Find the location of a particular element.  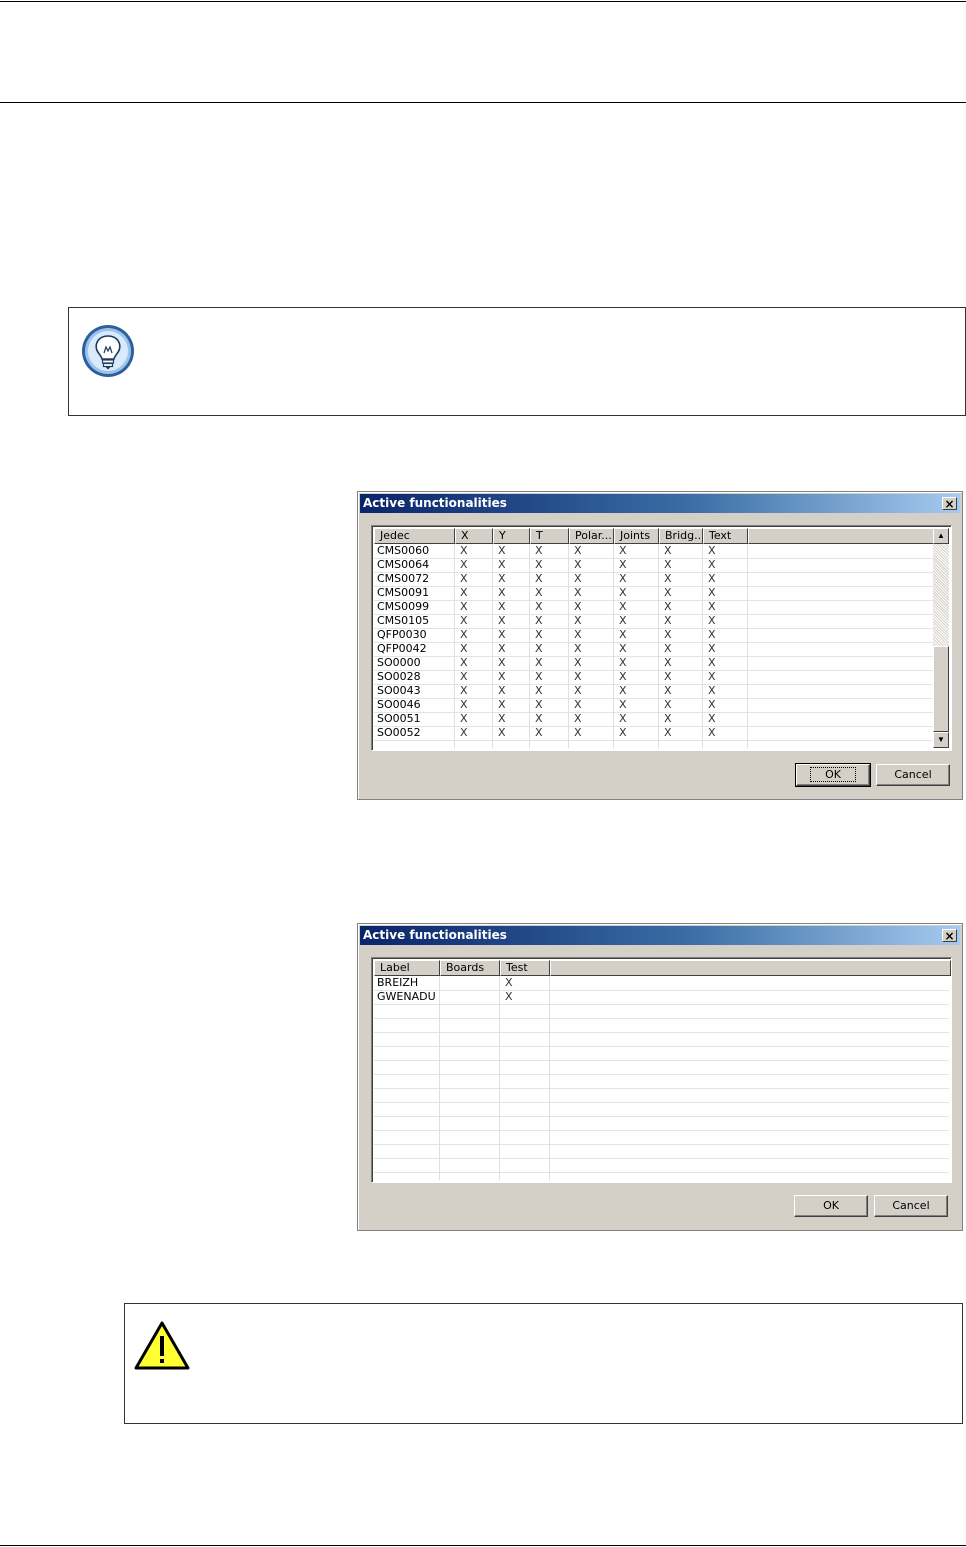

row-label: CMS0064 is located at coordinates (403, 564).